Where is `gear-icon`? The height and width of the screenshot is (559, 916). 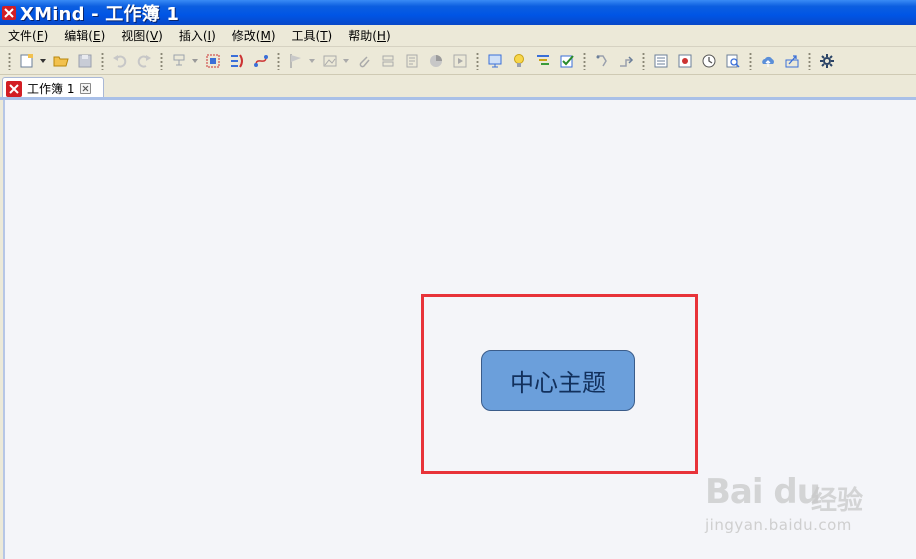 gear-icon is located at coordinates (827, 61).